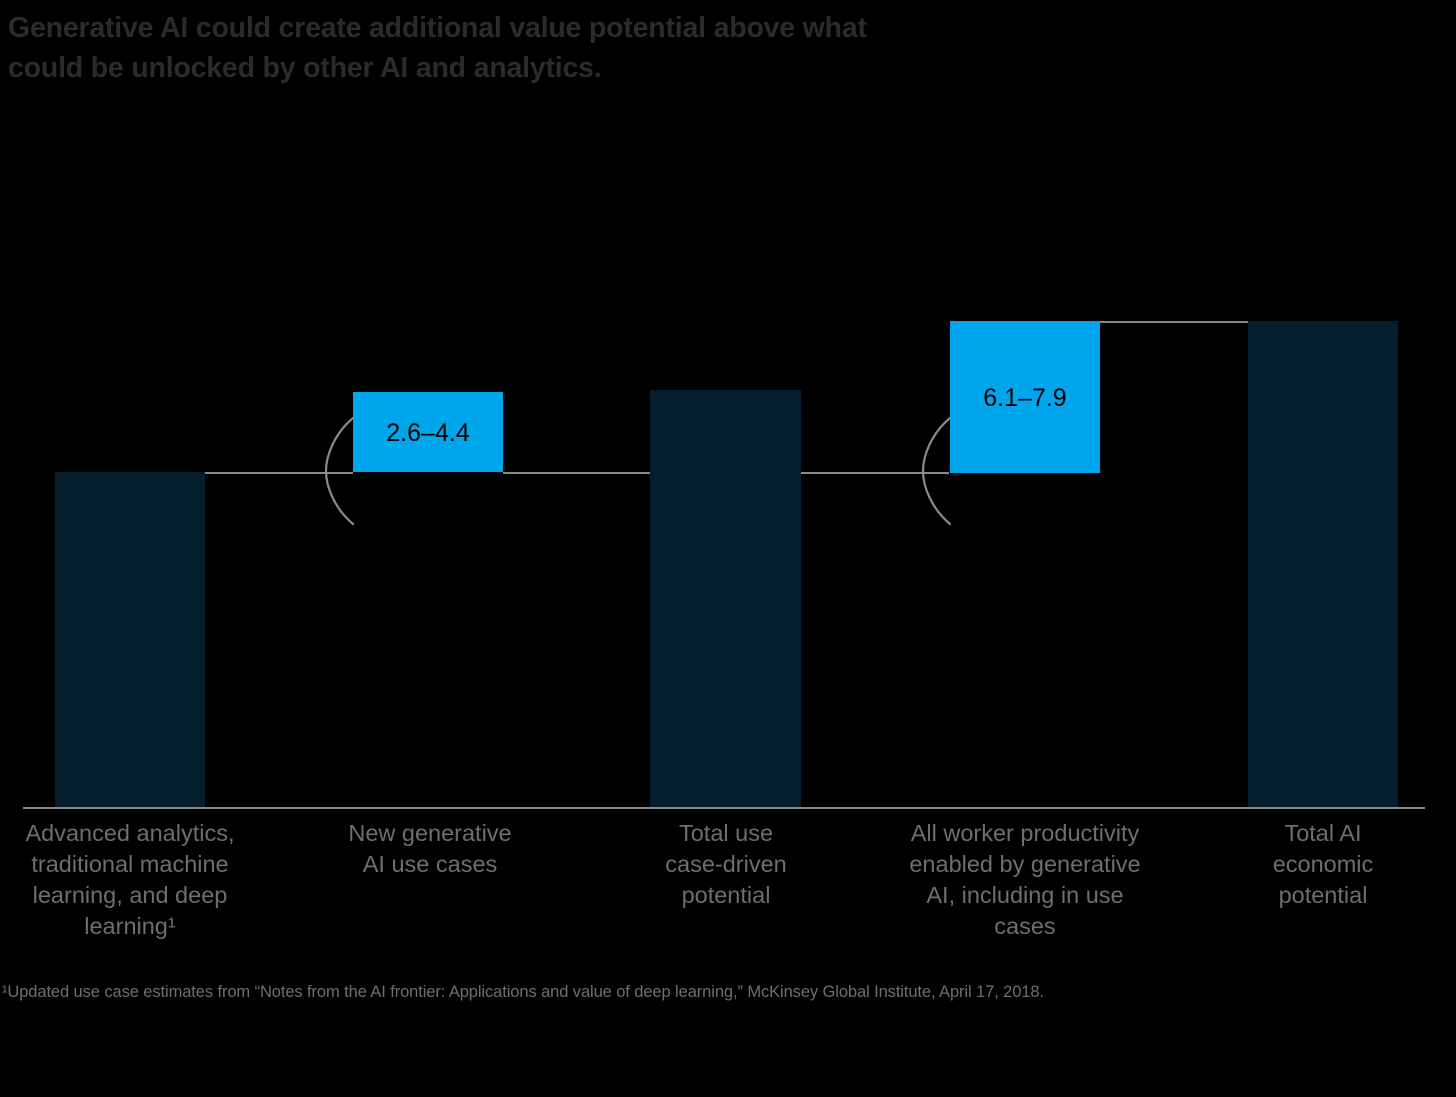 This screenshot has height=1097, width=1456. What do you see at coordinates (428, 433) in the screenshot?
I see `bar-value-new-generative-ai-use-cases: 2.6–4.4` at bounding box center [428, 433].